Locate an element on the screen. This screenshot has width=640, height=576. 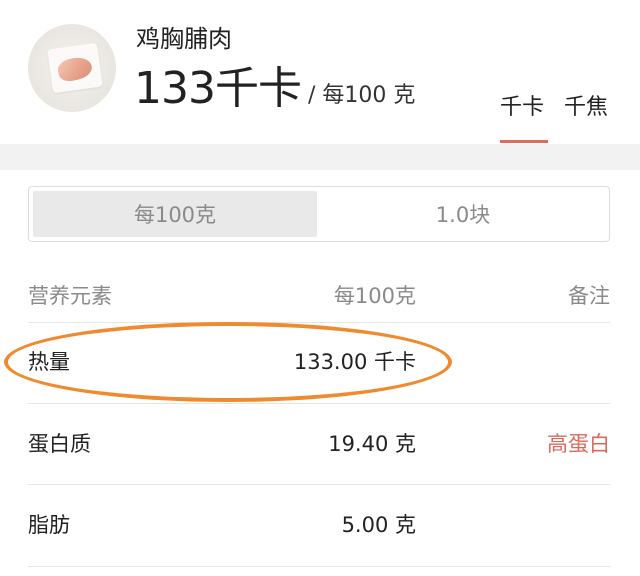
row-nutrient-name: 脂肪 is located at coordinates (49, 525).